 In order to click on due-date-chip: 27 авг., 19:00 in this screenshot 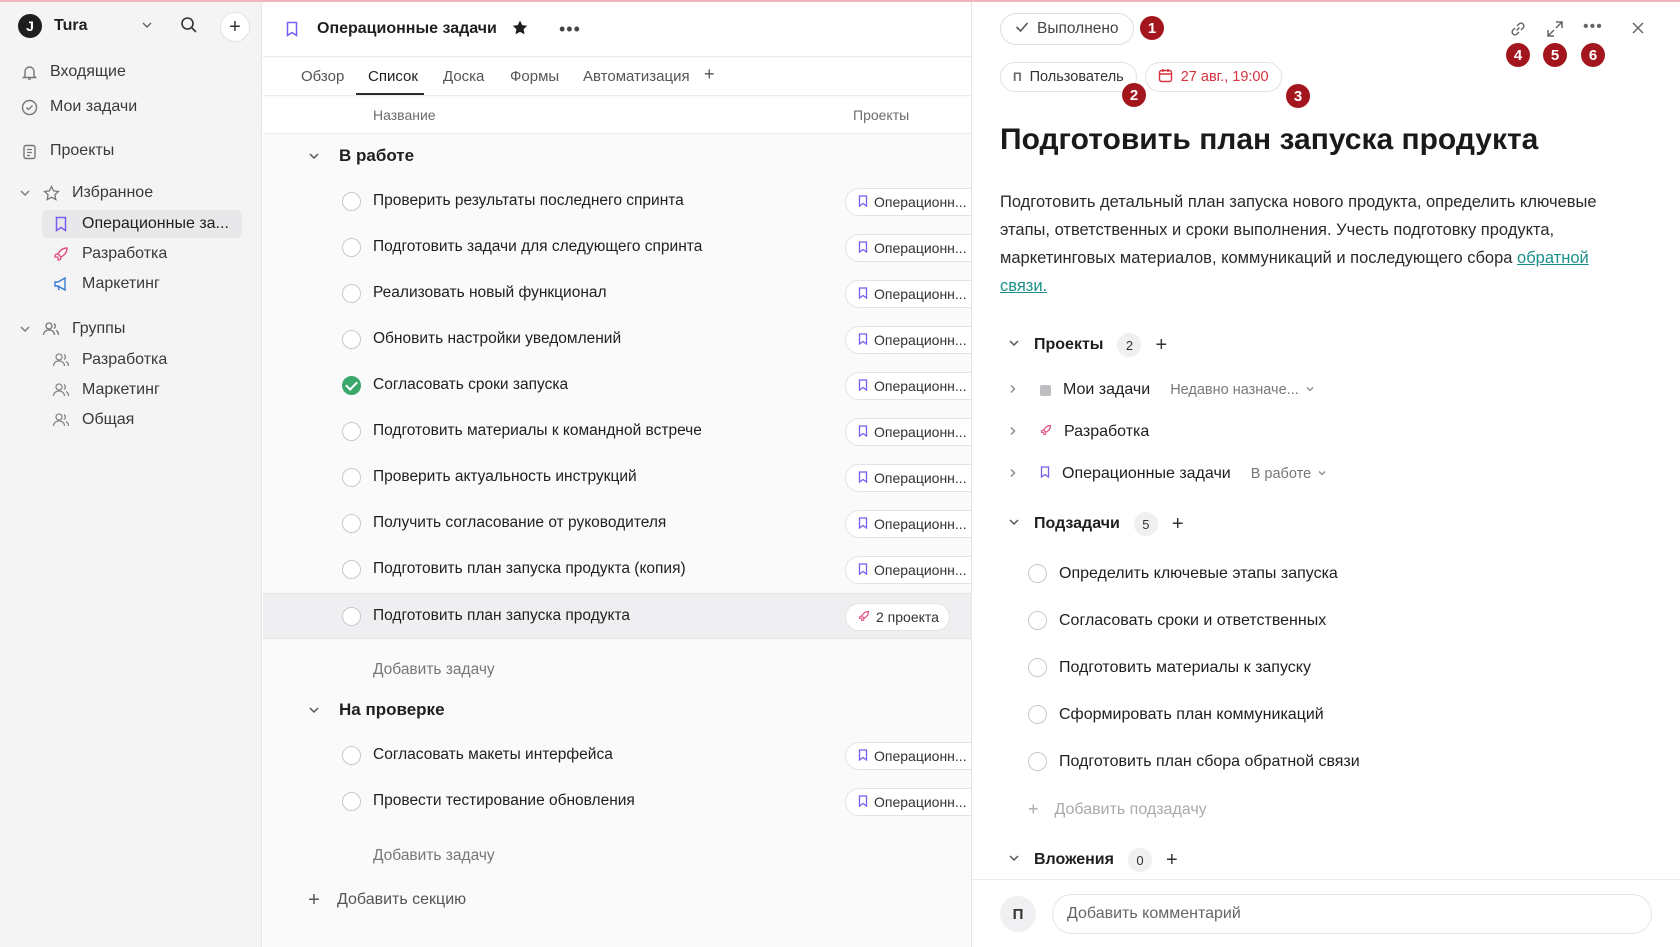, I will do `click(1213, 77)`.